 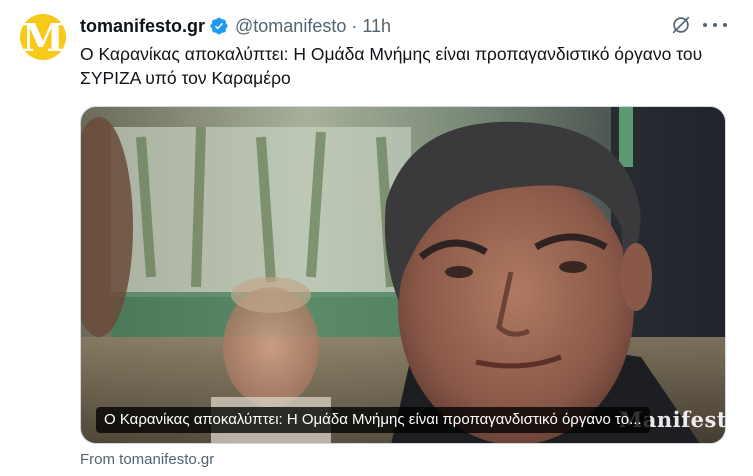 I want to click on grok-icon, so click(x=681, y=25).